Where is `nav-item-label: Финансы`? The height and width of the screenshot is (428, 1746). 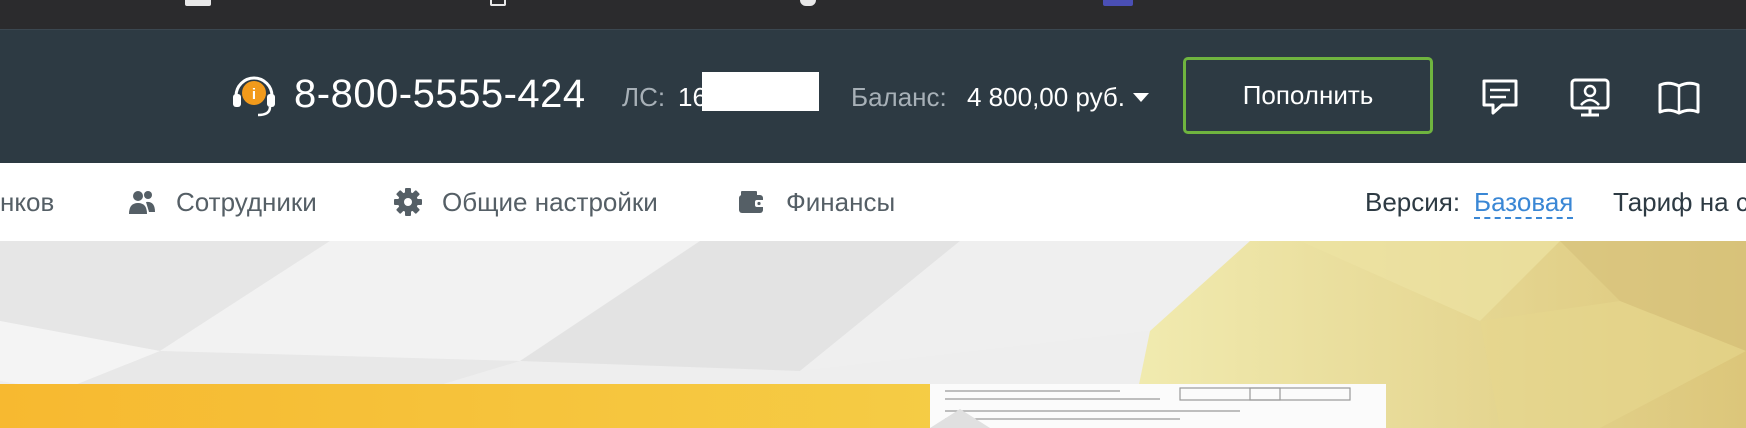
nav-item-label: Финансы is located at coordinates (841, 201).